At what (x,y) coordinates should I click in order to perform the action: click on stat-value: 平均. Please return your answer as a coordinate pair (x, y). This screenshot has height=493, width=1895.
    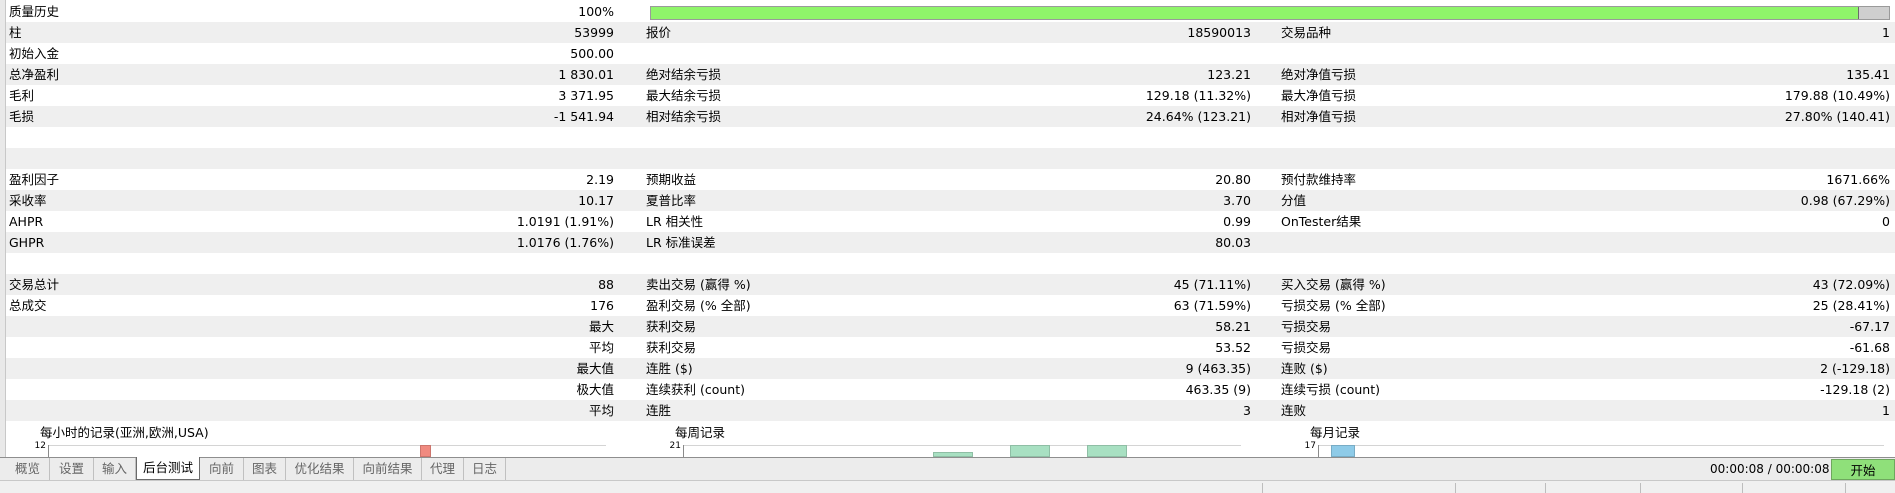
    Looking at the image, I should click on (601, 410).